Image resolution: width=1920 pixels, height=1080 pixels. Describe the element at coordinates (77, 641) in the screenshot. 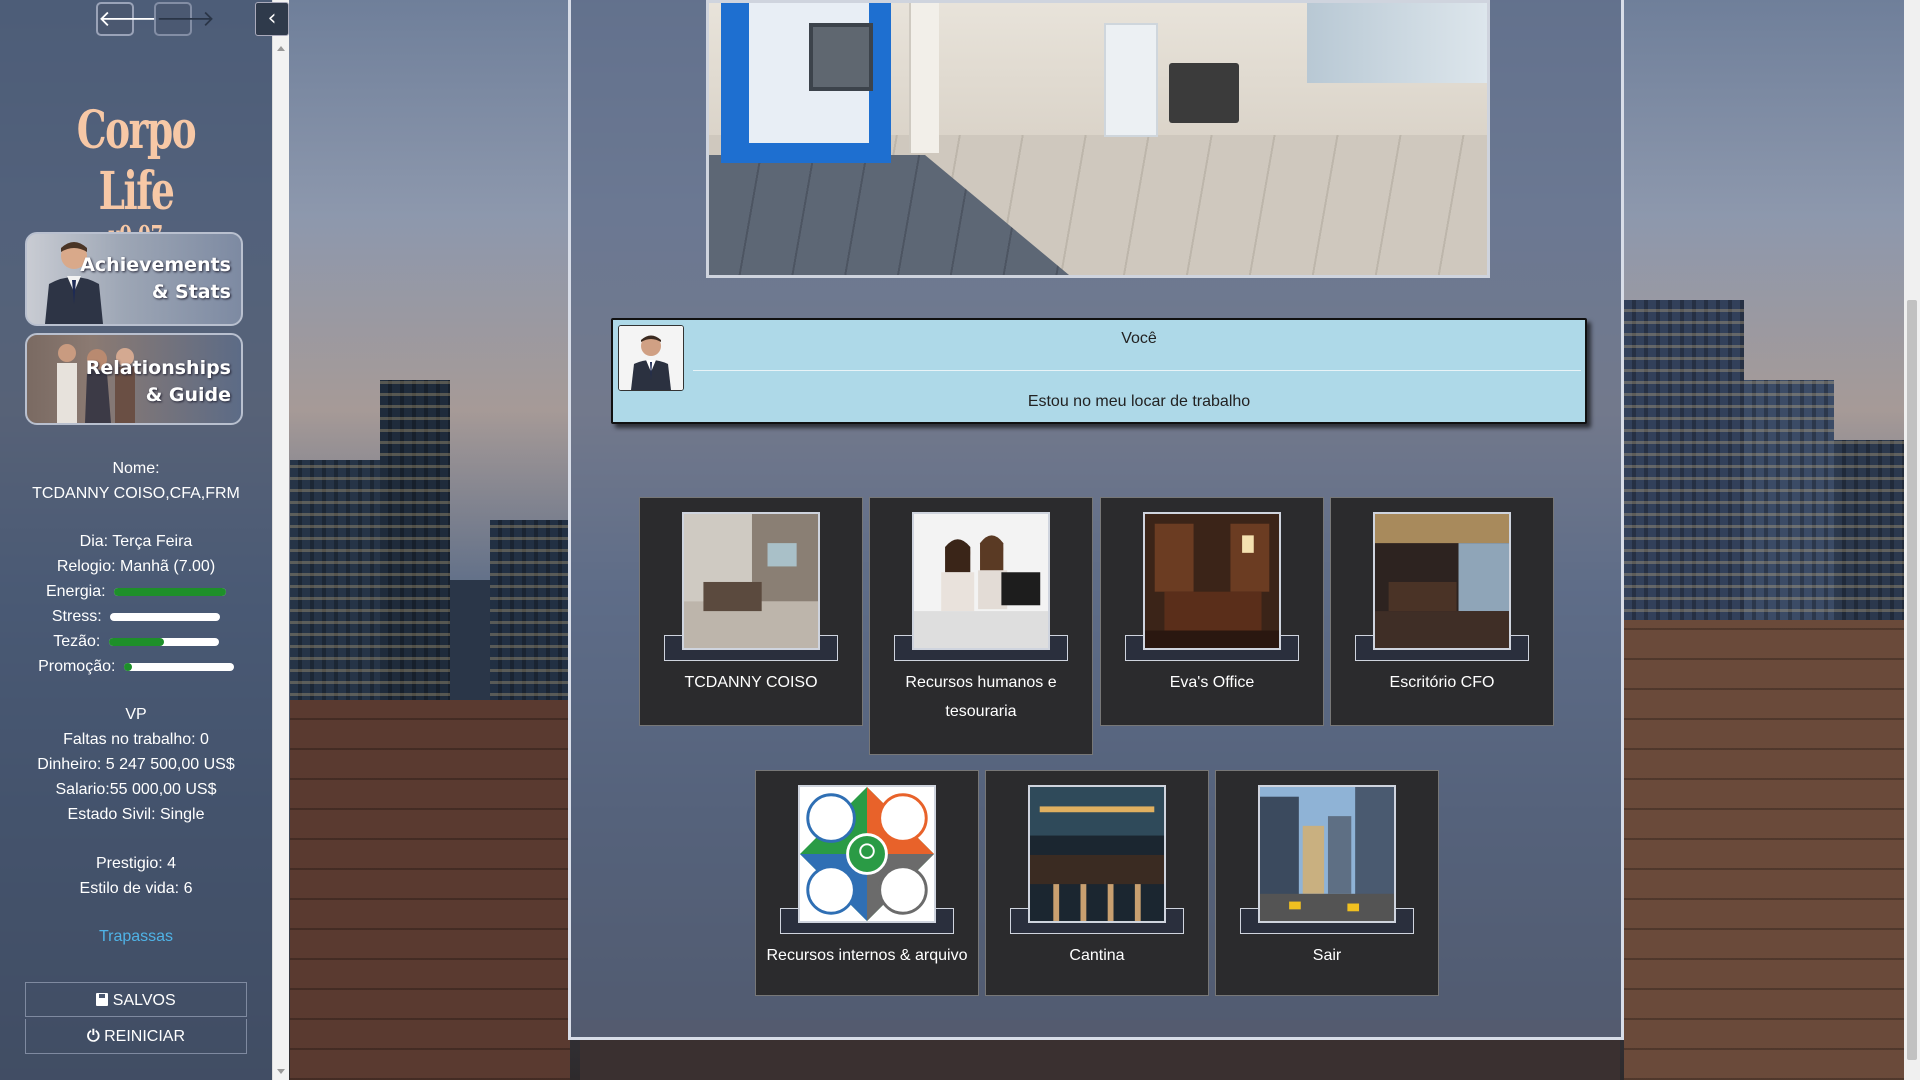

I see `tesao-label: Tezão:` at that location.